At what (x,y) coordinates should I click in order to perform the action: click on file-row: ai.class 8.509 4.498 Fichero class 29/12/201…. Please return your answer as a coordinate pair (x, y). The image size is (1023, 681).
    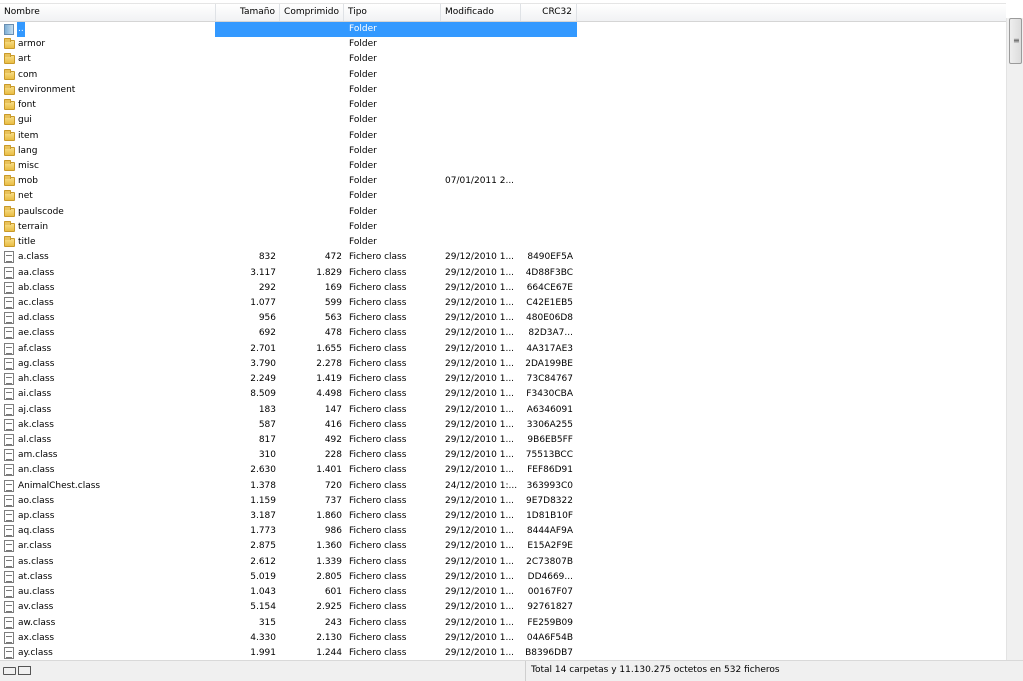
    Looking at the image, I should click on (290, 394).